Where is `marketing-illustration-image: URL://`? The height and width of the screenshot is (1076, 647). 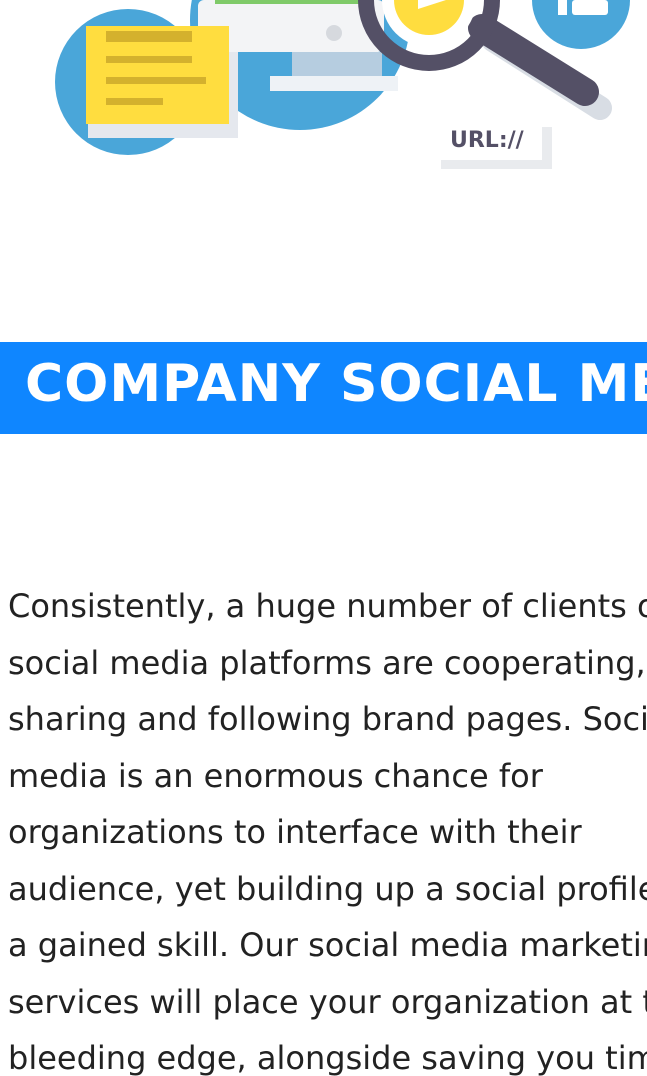
marketing-illustration-image: URL:// is located at coordinates (342, 84).